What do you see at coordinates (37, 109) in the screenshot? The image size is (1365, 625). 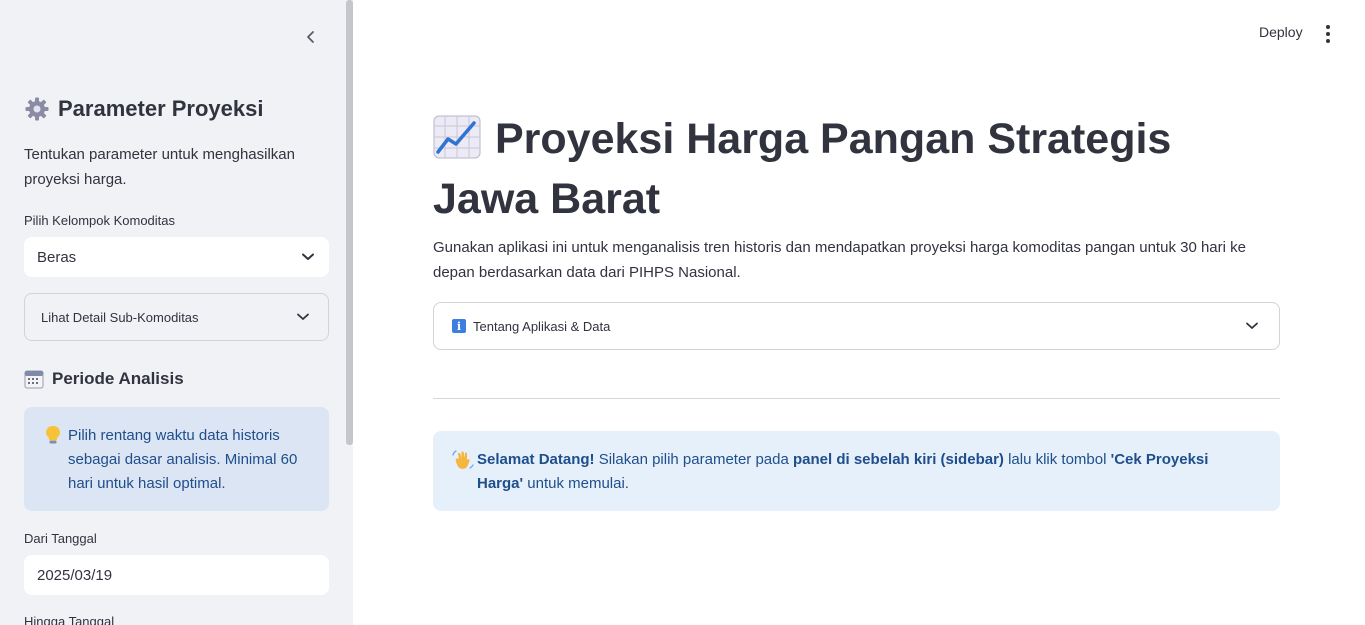 I see `gear-icon` at bounding box center [37, 109].